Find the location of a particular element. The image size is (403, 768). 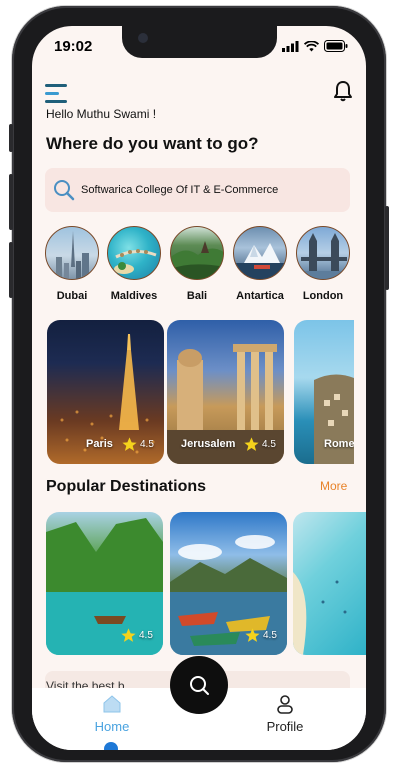

city-label: Bali is located at coordinates (197, 296).